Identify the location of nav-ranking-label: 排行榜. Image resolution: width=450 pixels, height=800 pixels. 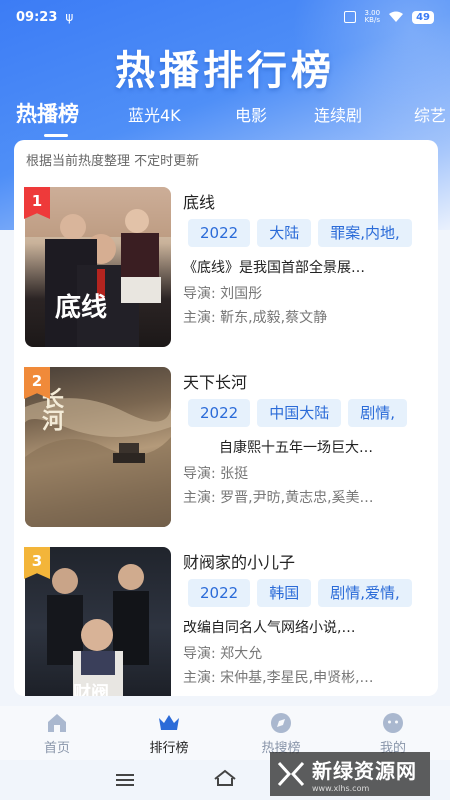
(169, 748).